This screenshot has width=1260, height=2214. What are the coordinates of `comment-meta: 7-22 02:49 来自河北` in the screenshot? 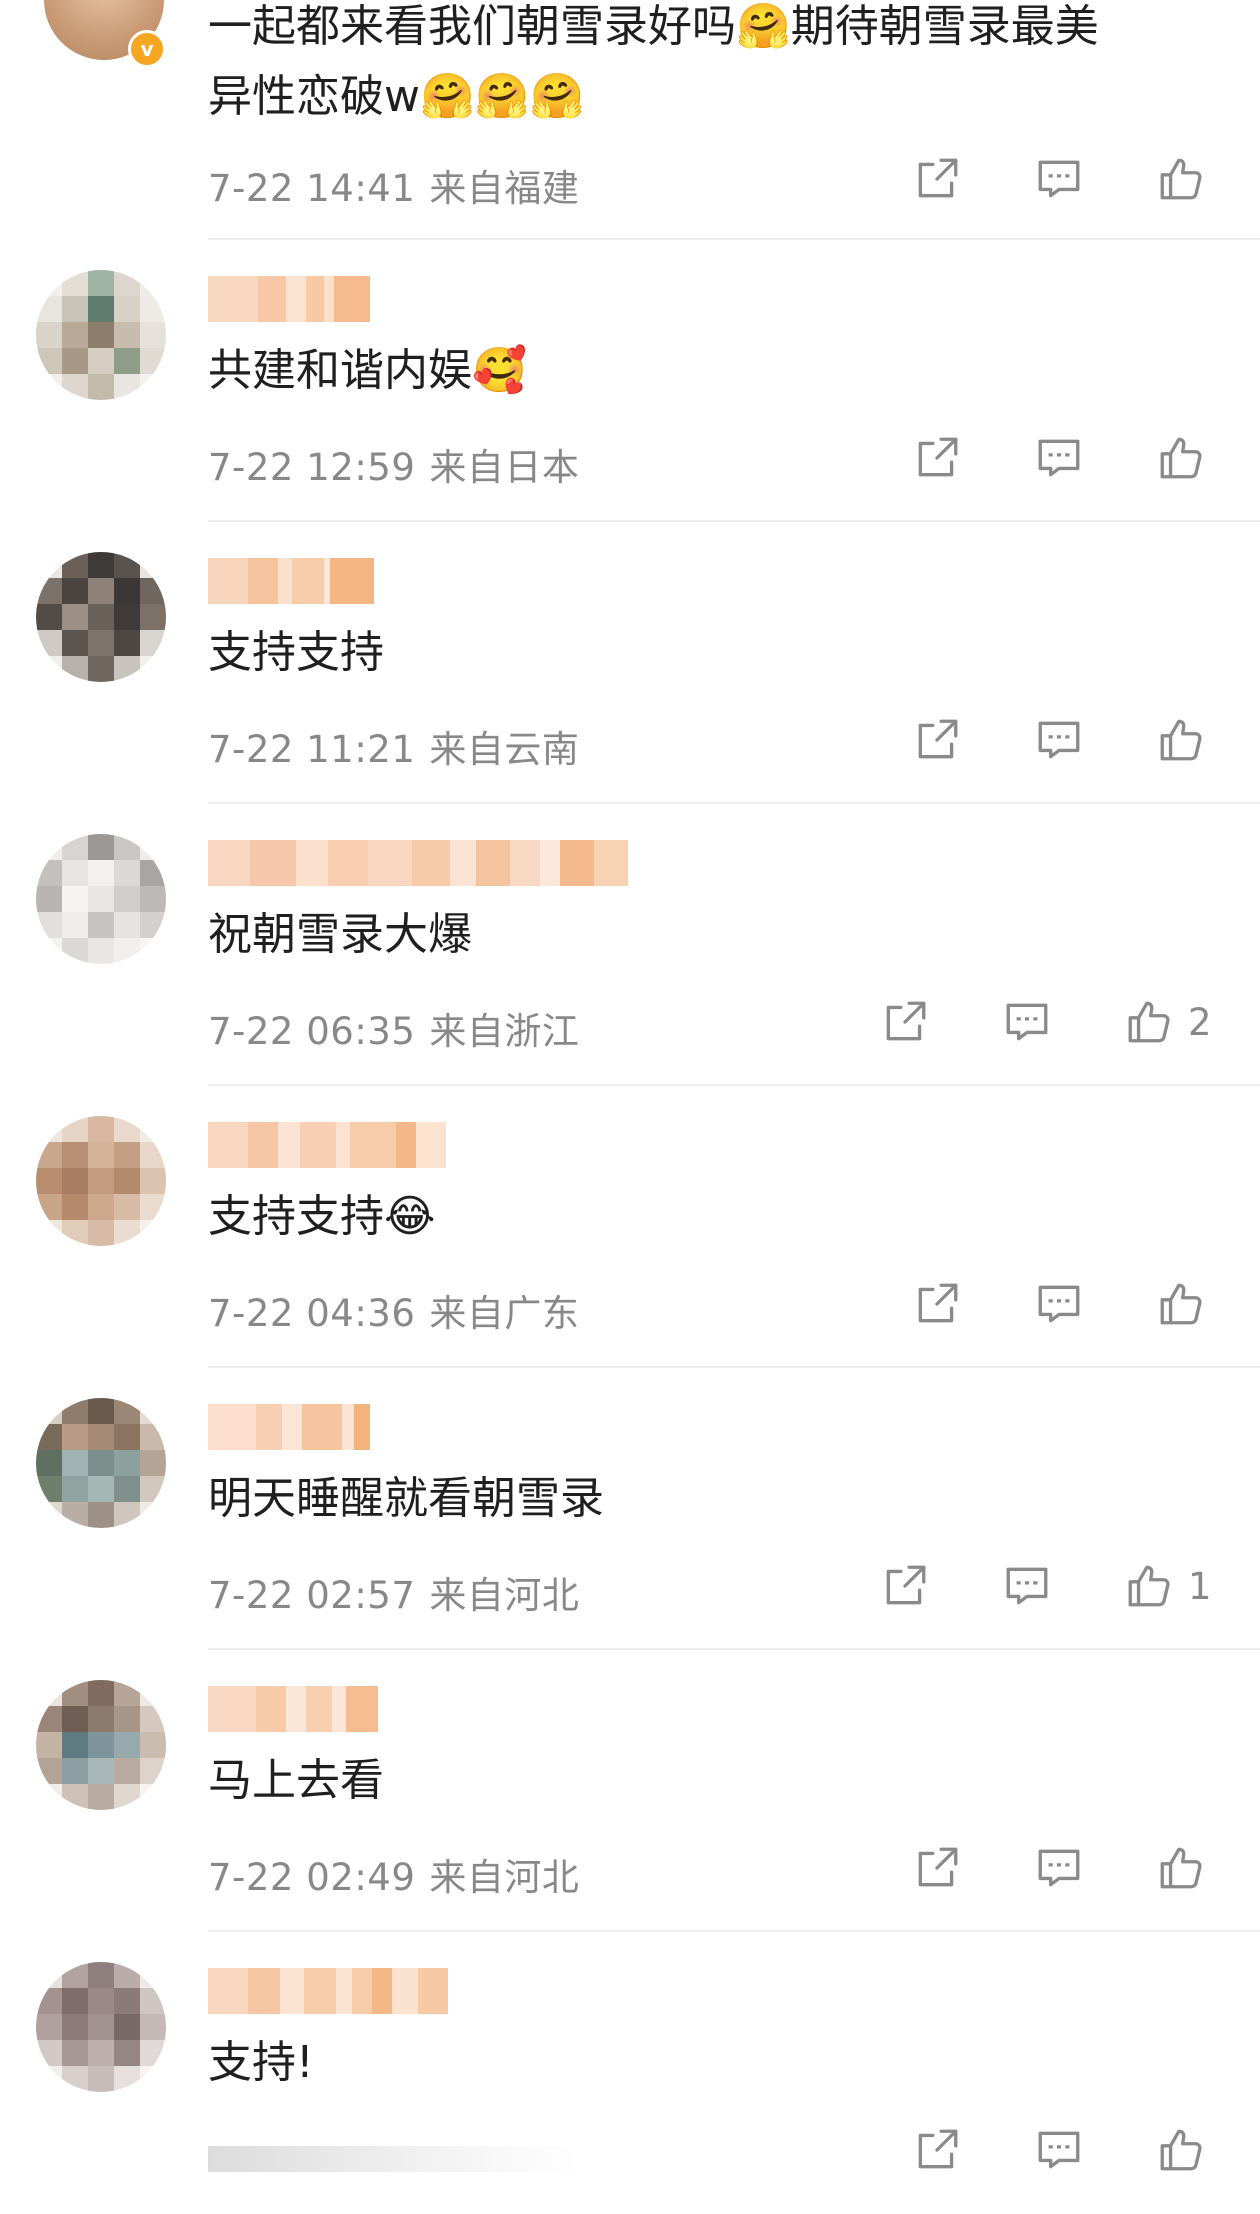 It's located at (393, 1874).